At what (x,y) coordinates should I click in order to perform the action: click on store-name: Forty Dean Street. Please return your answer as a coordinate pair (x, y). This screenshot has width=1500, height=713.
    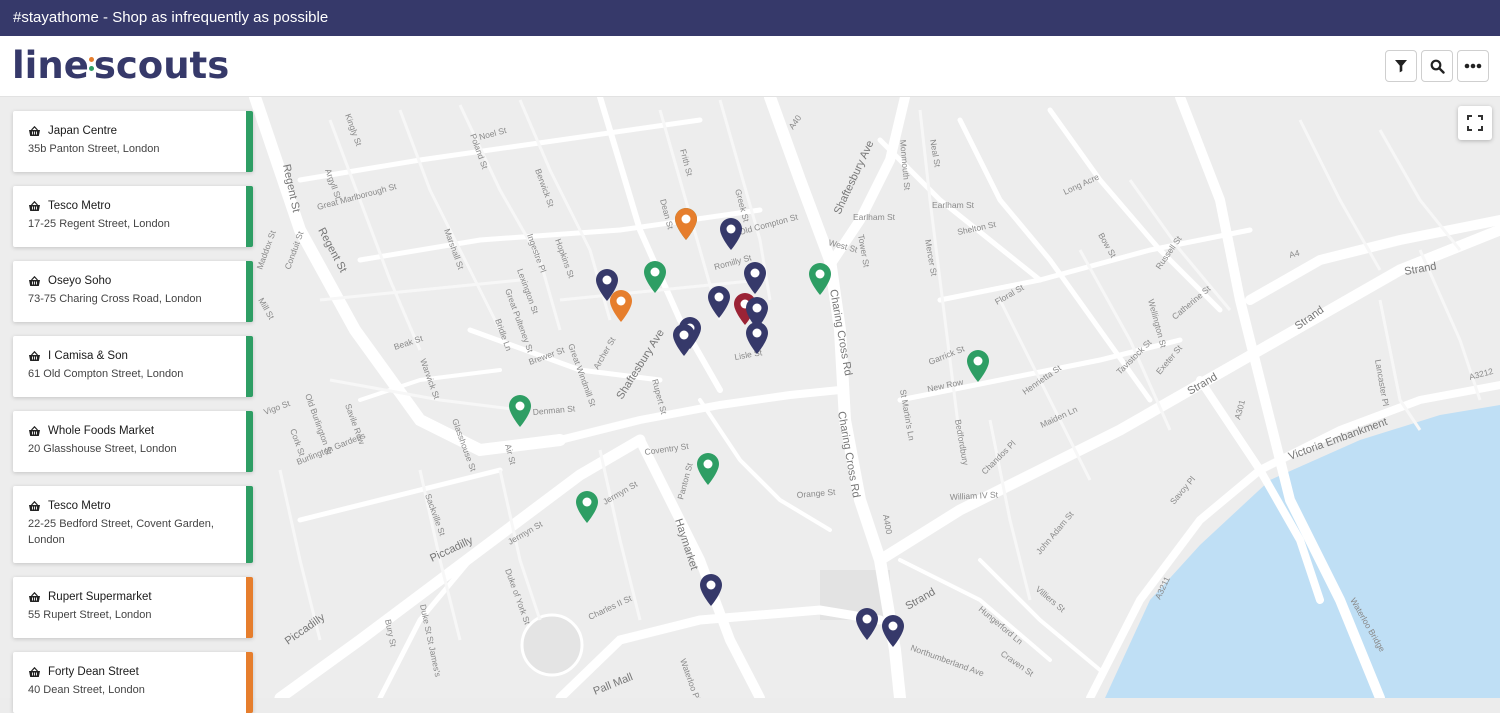
    Looking at the image, I should click on (93, 672).